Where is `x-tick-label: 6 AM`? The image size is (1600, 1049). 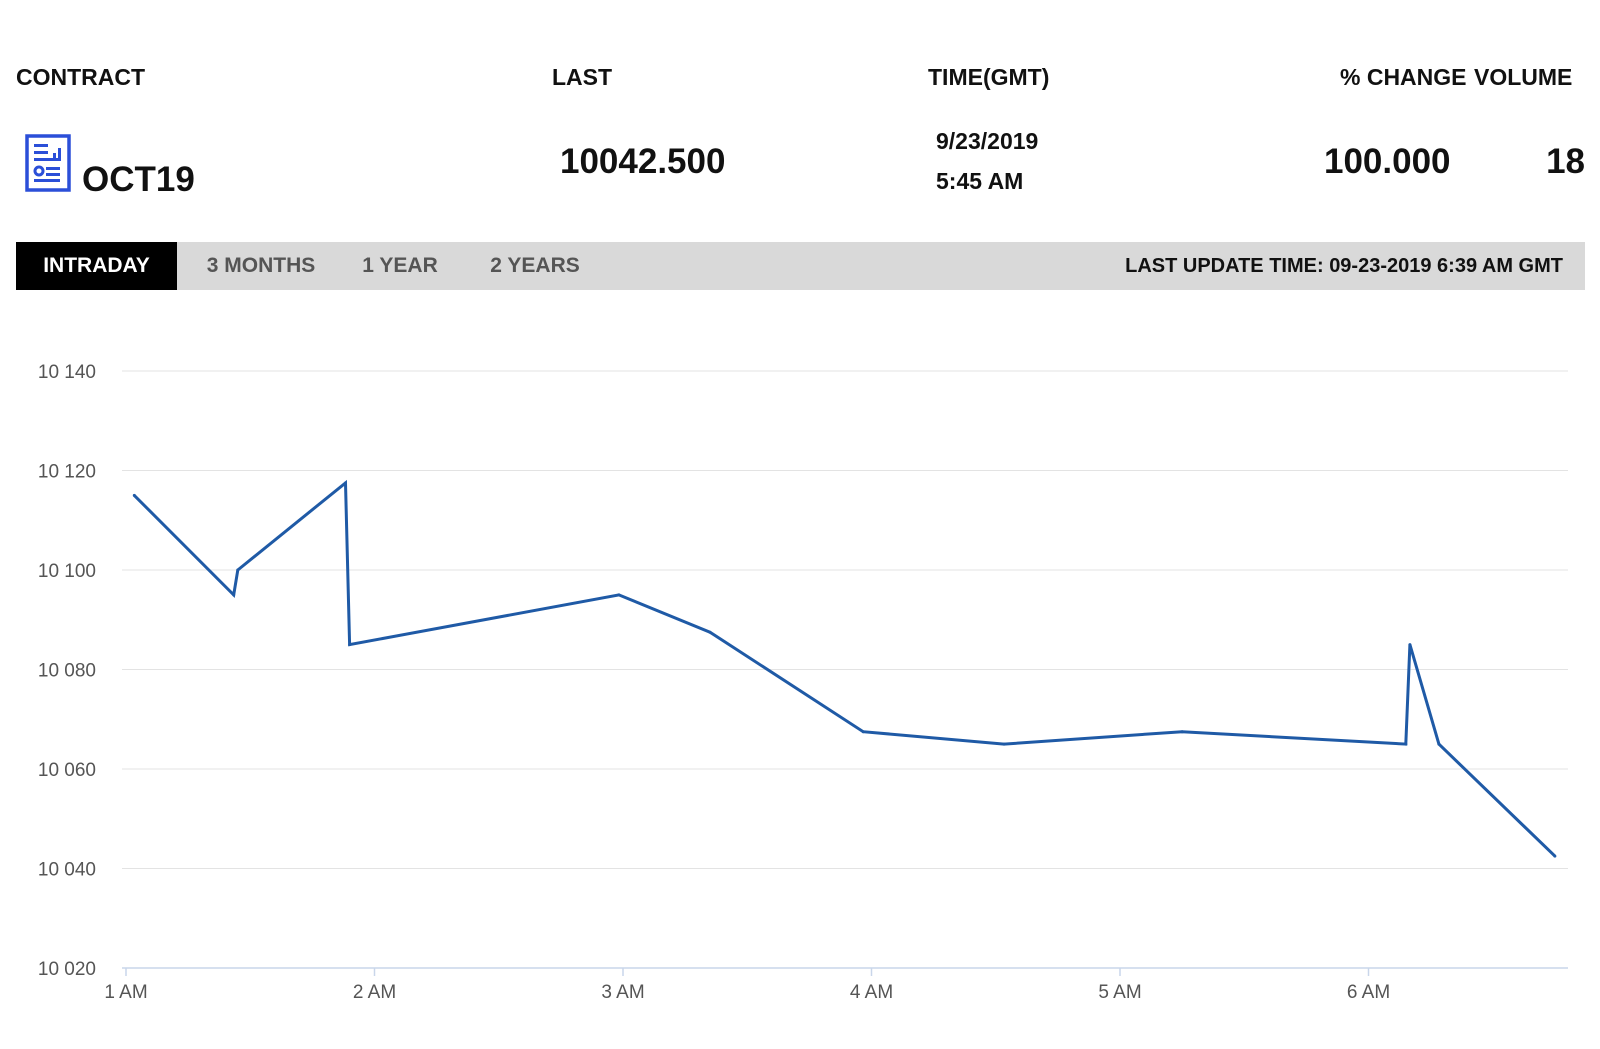
x-tick-label: 6 AM is located at coordinates (1368, 992).